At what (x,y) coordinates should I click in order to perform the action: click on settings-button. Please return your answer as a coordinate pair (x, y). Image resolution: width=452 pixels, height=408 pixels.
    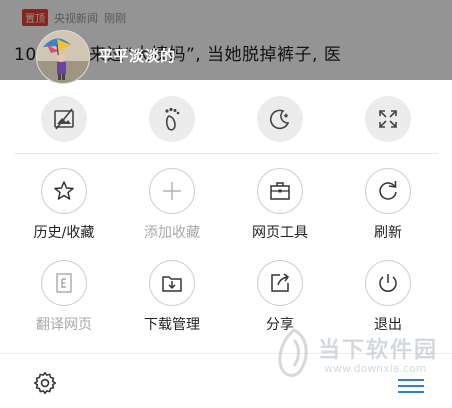
    Looking at the image, I should click on (45, 385).